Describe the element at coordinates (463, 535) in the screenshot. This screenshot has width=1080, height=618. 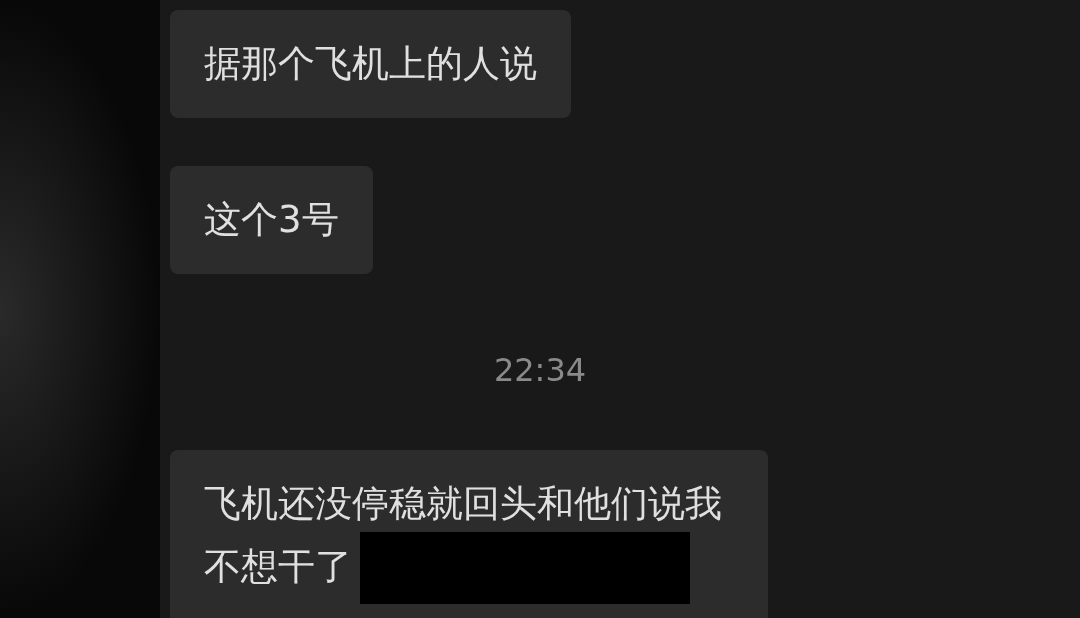
I see `message-text: 飞机还没停稳就回头和他们说我不想干了` at that location.